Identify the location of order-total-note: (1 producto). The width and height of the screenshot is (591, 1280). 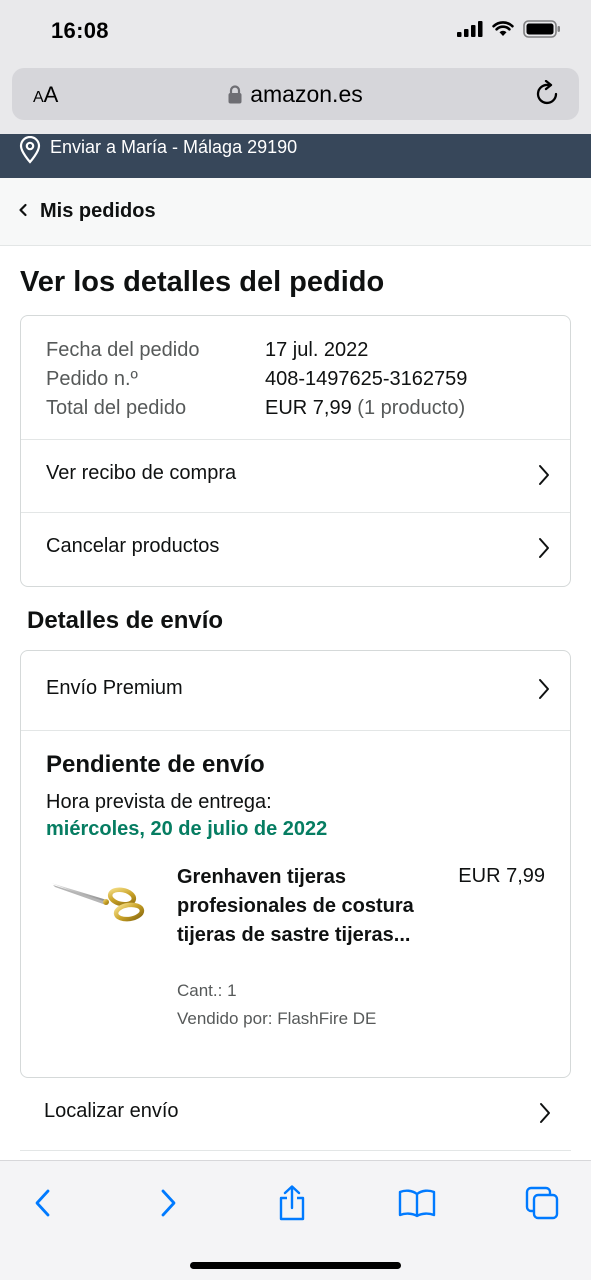
(411, 408).